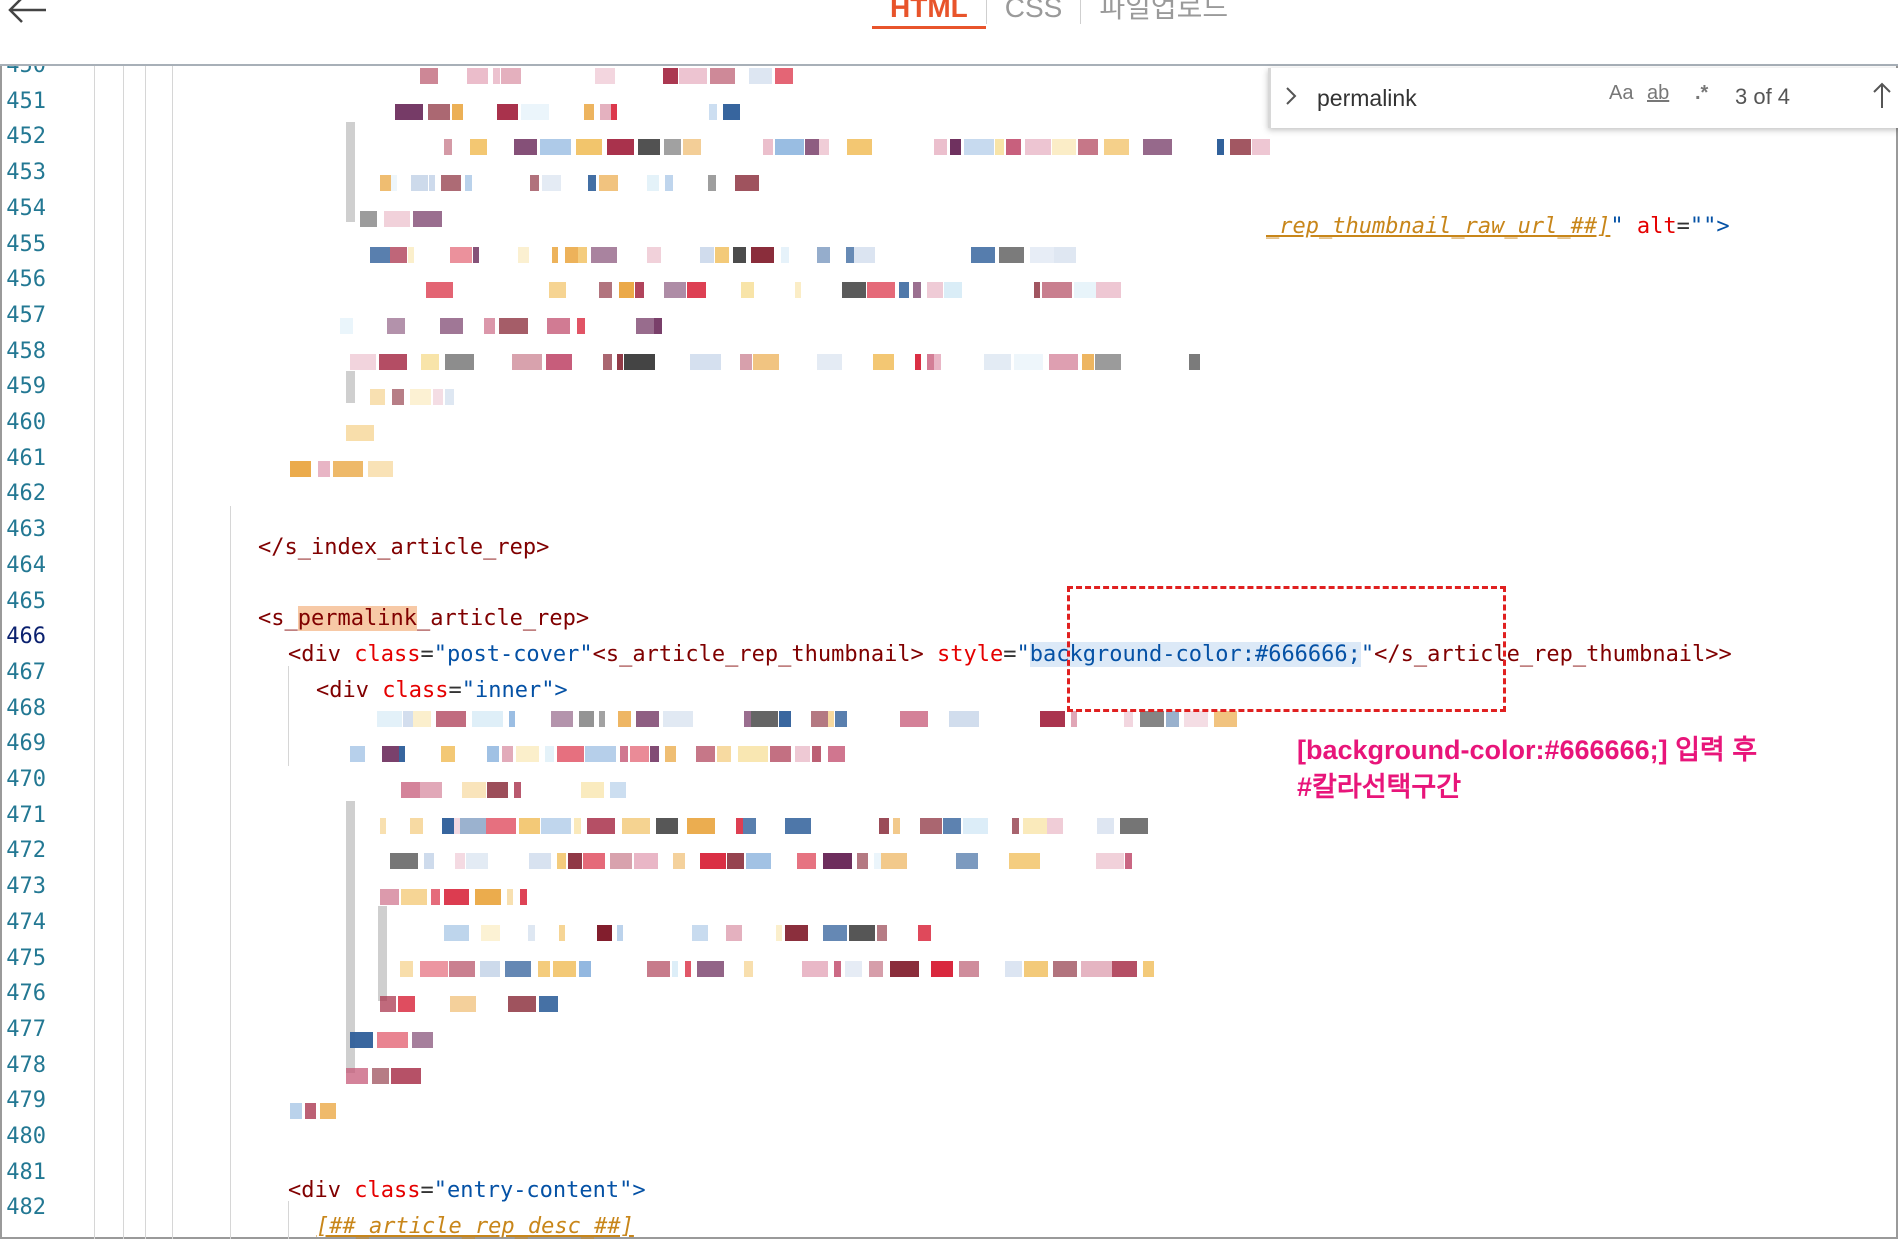 This screenshot has height=1239, width=1898. I want to click on line-number: 457, so click(26, 315).